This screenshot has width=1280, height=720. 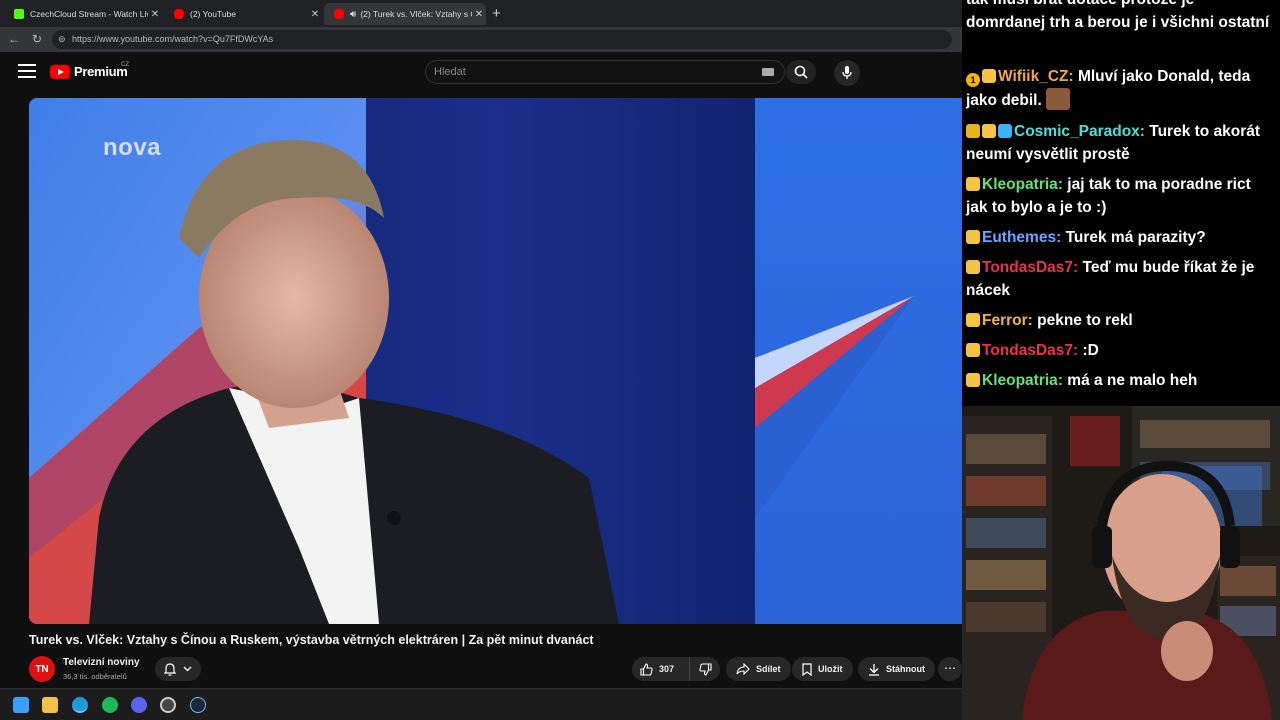 I want to click on streamer-webcam, so click(x=1121, y=563).